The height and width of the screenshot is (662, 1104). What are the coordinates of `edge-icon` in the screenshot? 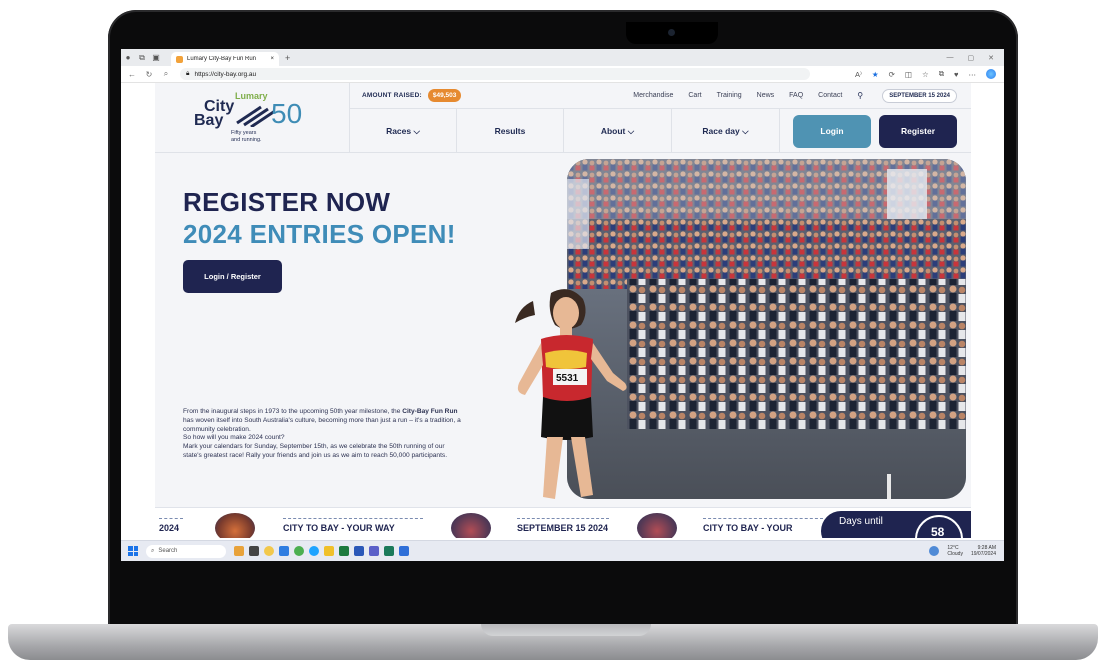 It's located at (284, 551).